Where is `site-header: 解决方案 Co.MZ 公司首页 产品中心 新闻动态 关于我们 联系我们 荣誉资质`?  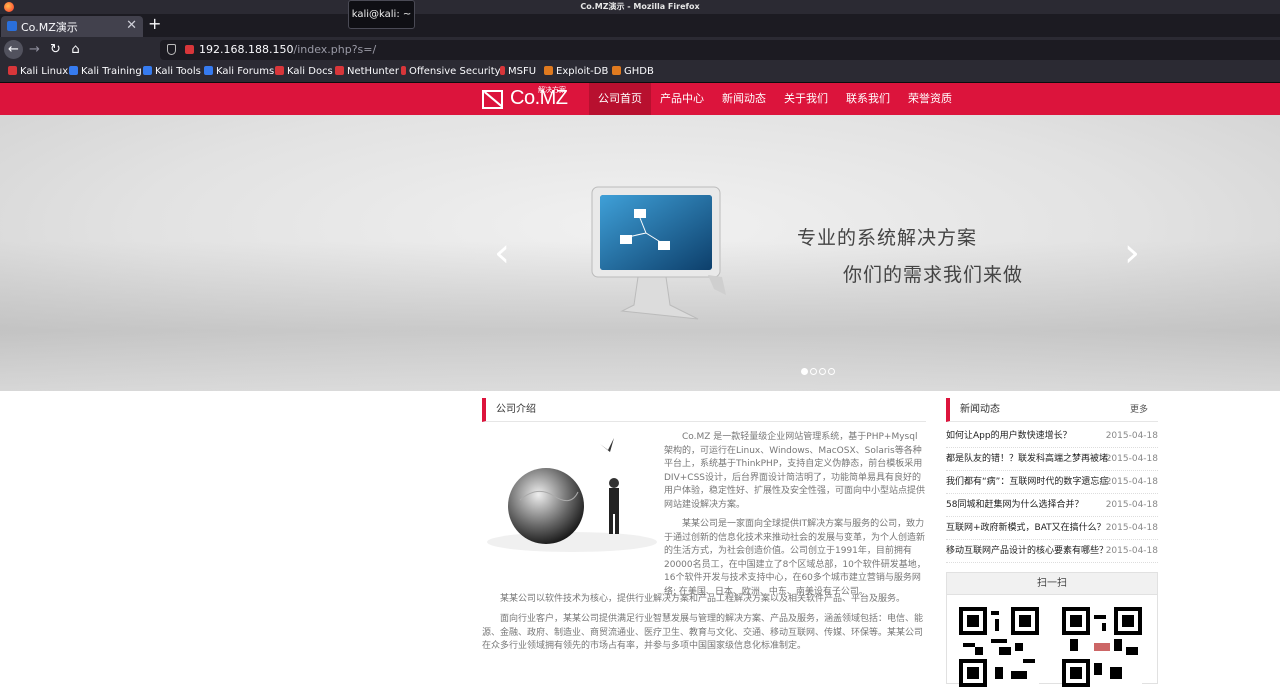
site-header: 解决方案 Co.MZ 公司首页 产品中心 新闻动态 关于我们 联系我们 荣誉资质 is located at coordinates (640, 99).